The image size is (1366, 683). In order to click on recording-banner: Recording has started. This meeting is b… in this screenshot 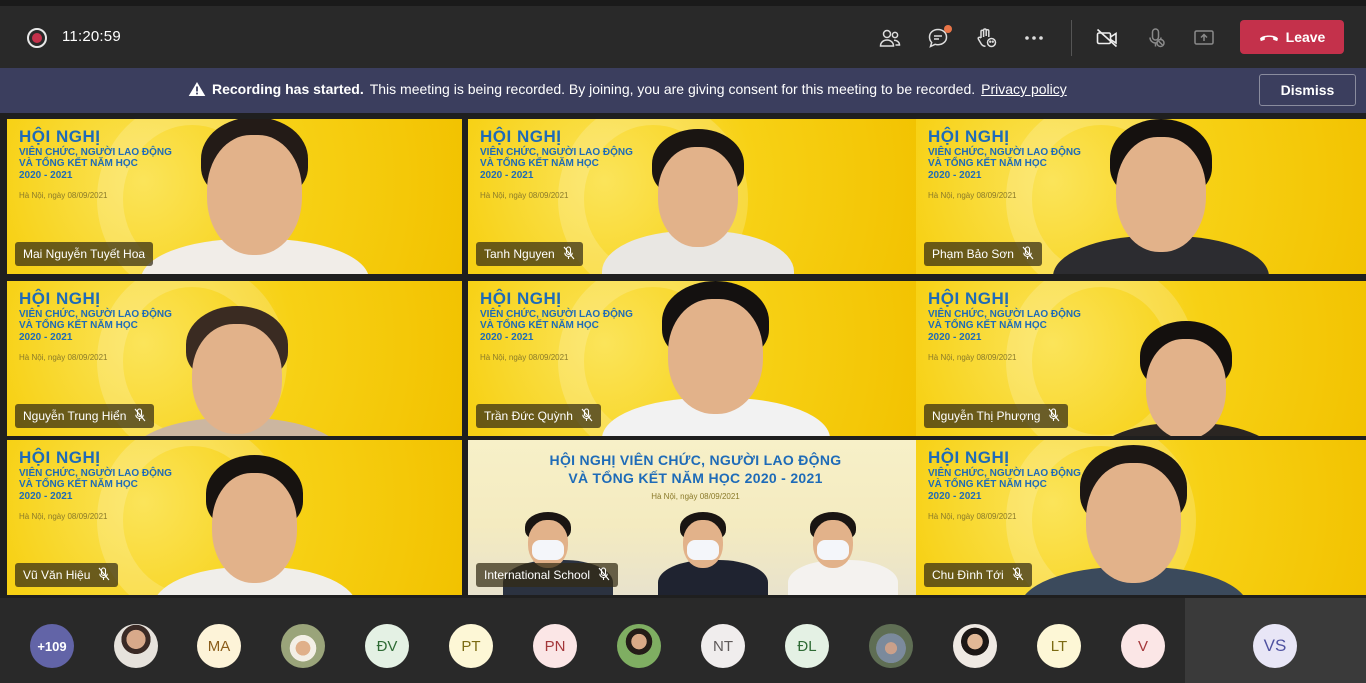, I will do `click(683, 90)`.